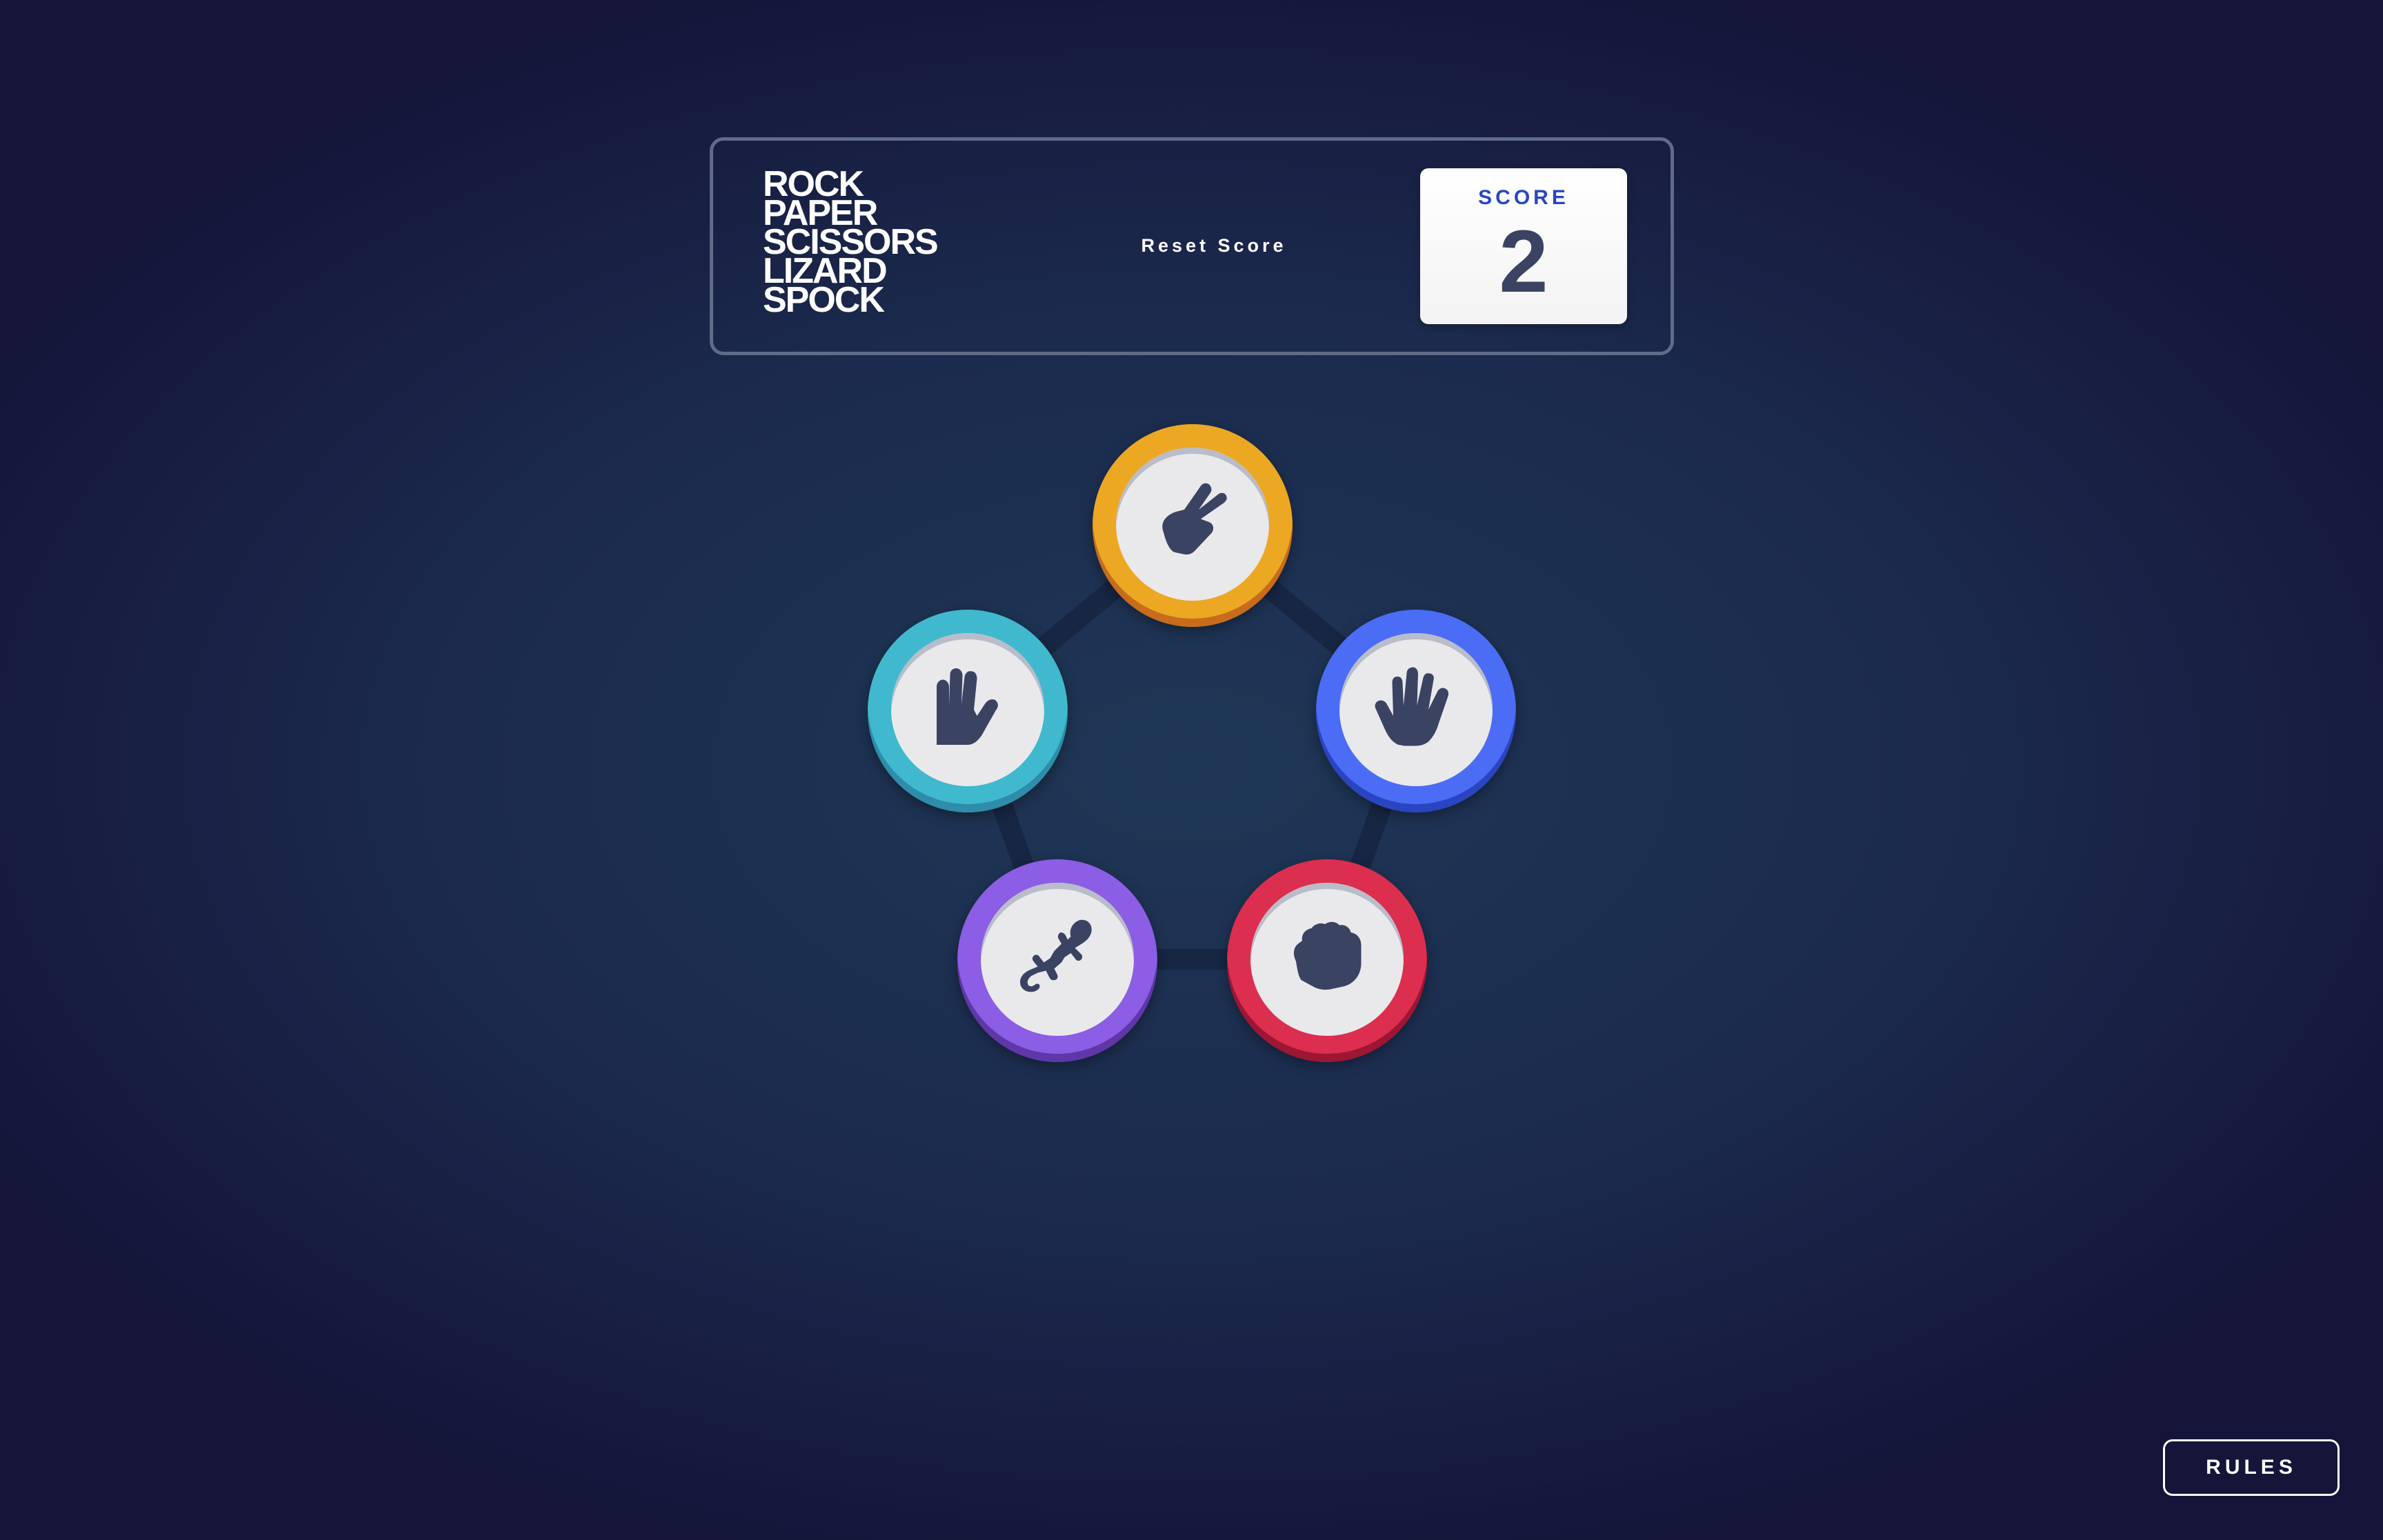 This screenshot has width=2383, height=1540. I want to click on lizard-token-face, so click(1057, 959).